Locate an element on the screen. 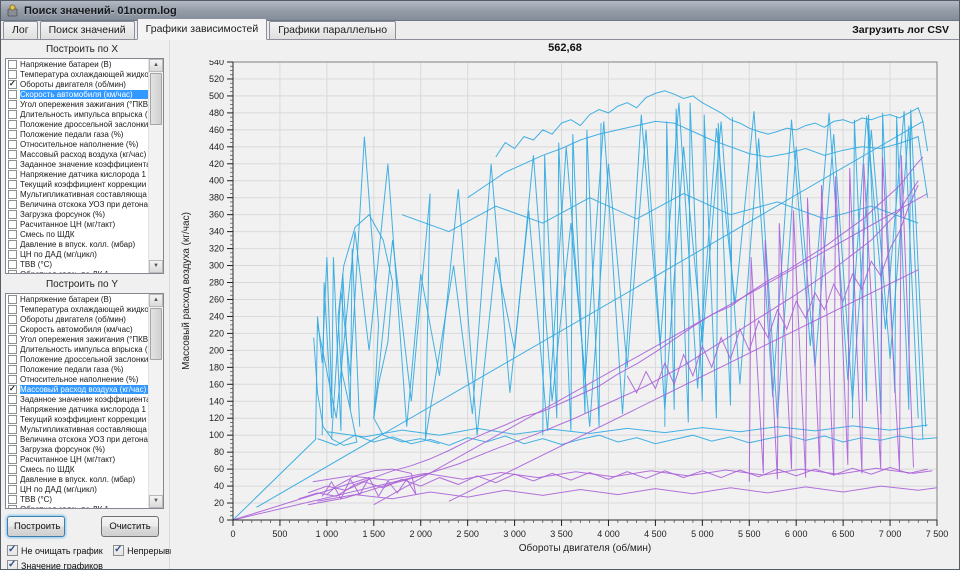 This screenshot has height=570, width=960. list-item: Температура охлаждающей жидко is located at coordinates (84, 74).